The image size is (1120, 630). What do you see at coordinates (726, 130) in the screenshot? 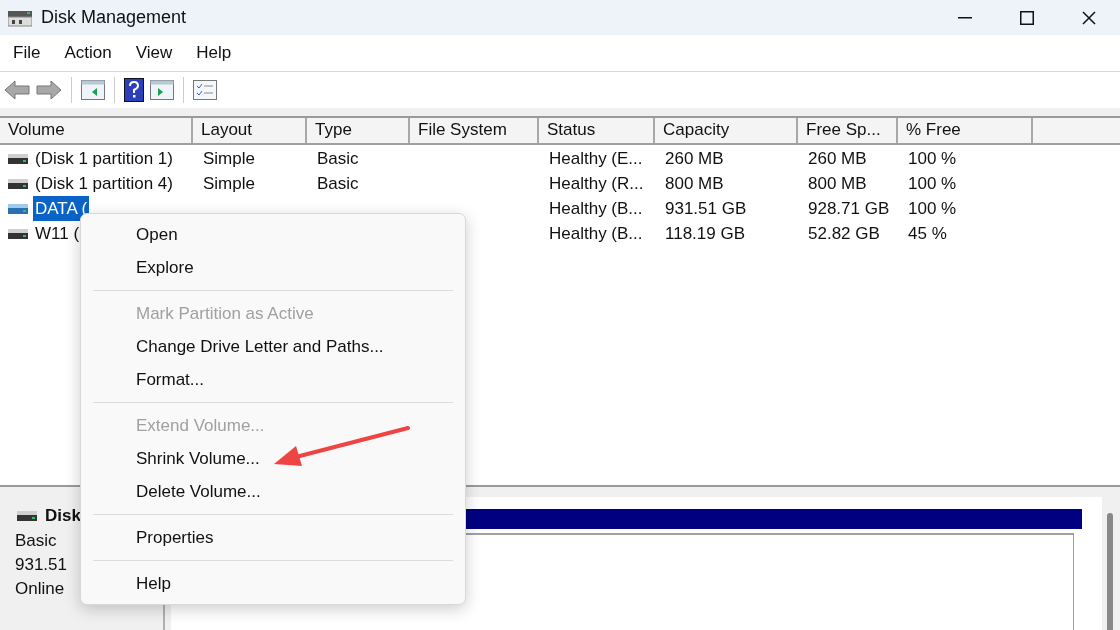
I see `column-header: Capacity` at bounding box center [726, 130].